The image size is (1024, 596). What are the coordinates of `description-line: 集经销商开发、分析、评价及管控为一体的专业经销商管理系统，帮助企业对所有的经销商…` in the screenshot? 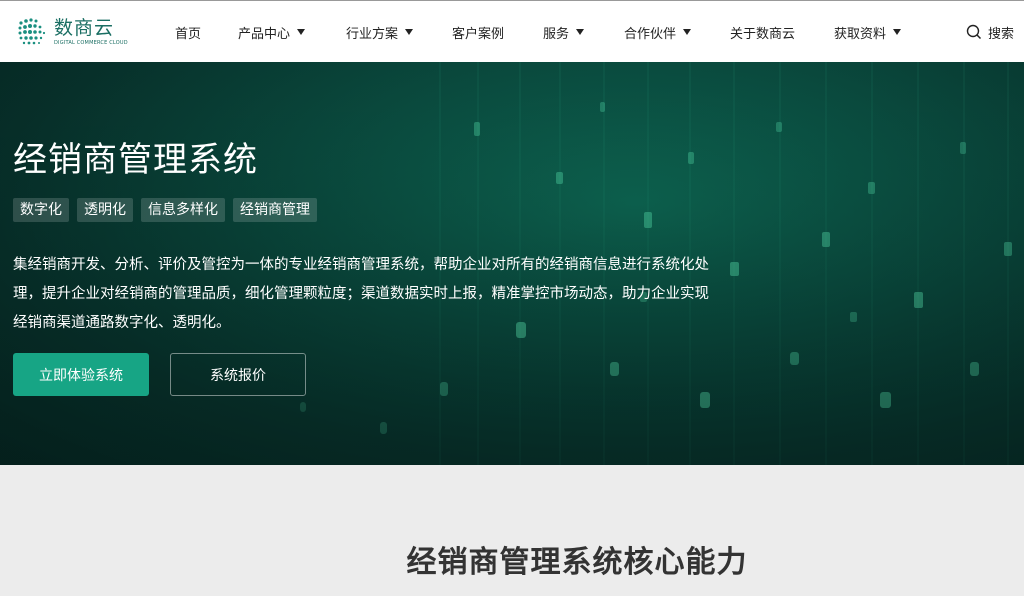 It's located at (361, 265).